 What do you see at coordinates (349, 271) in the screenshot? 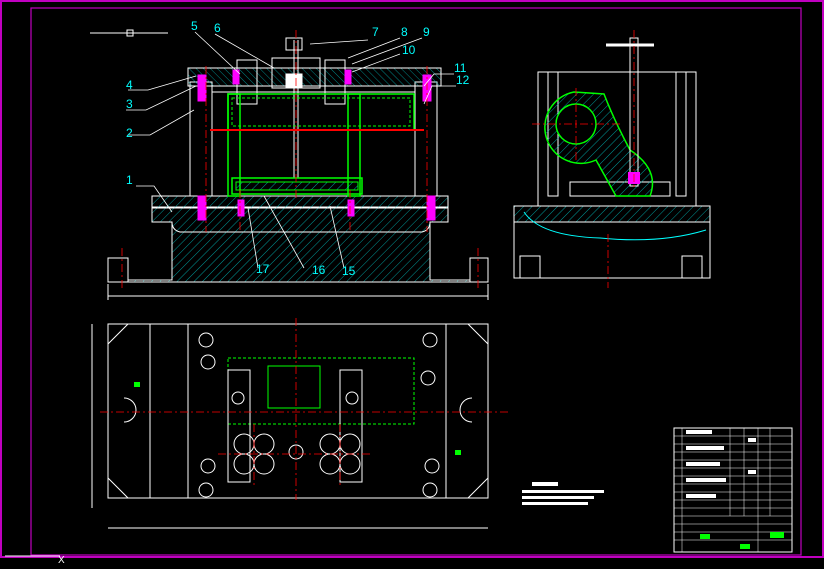
I see `part-label-15: 15` at bounding box center [349, 271].